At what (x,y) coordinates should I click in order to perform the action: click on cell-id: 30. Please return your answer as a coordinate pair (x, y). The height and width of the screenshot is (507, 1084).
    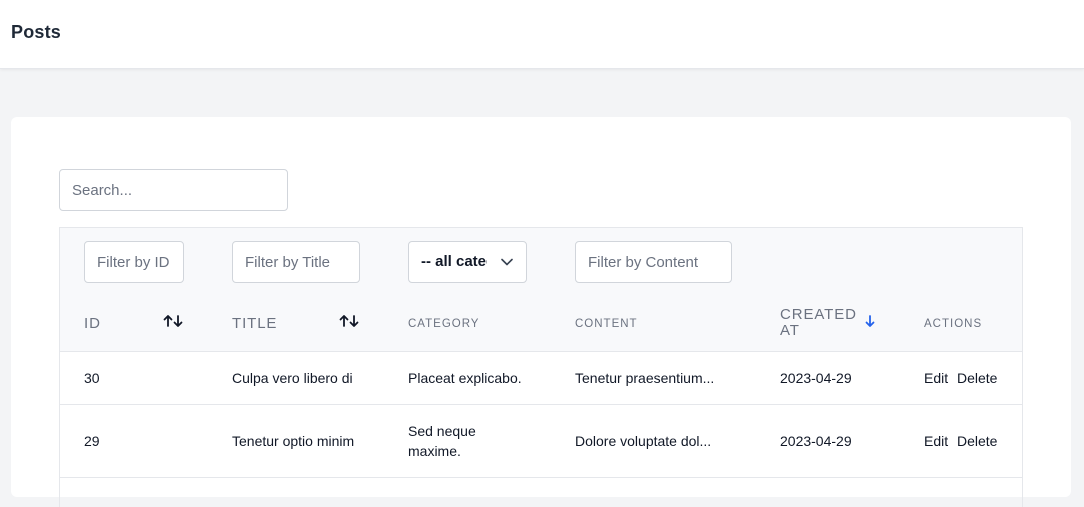
    Looking at the image, I should click on (92, 378).